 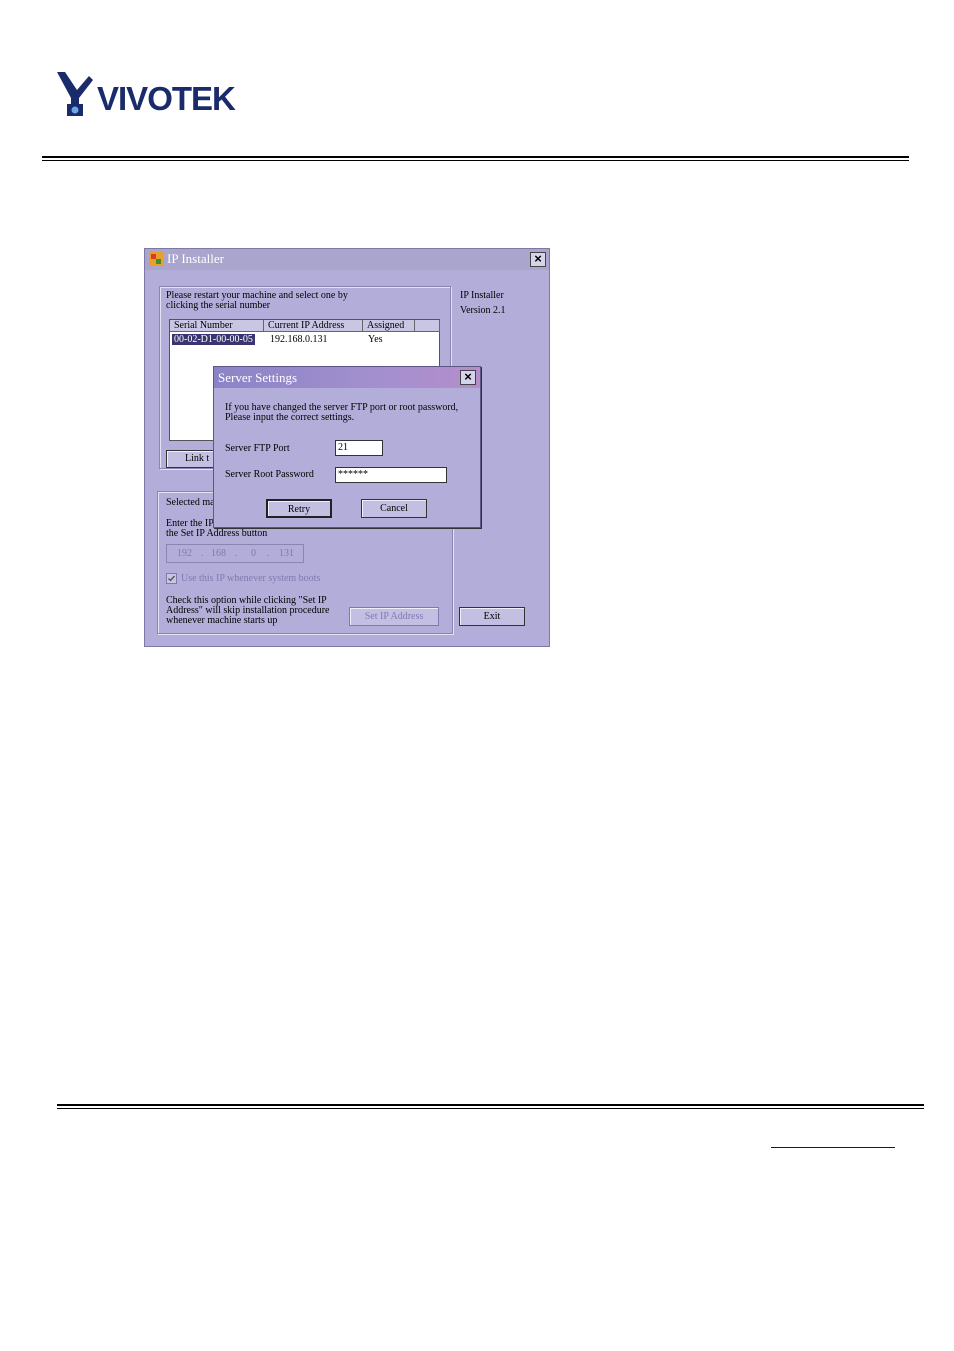 I want to click on version-block: IP Installer Version 2.1, so click(x=483, y=303).